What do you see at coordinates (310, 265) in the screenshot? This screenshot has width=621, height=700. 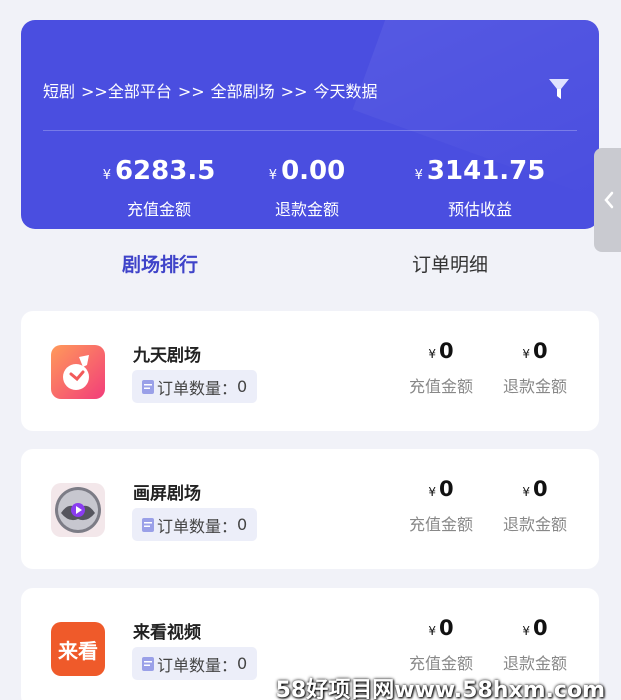 I see `tab-bar: 剧场排行 订单明细` at bounding box center [310, 265].